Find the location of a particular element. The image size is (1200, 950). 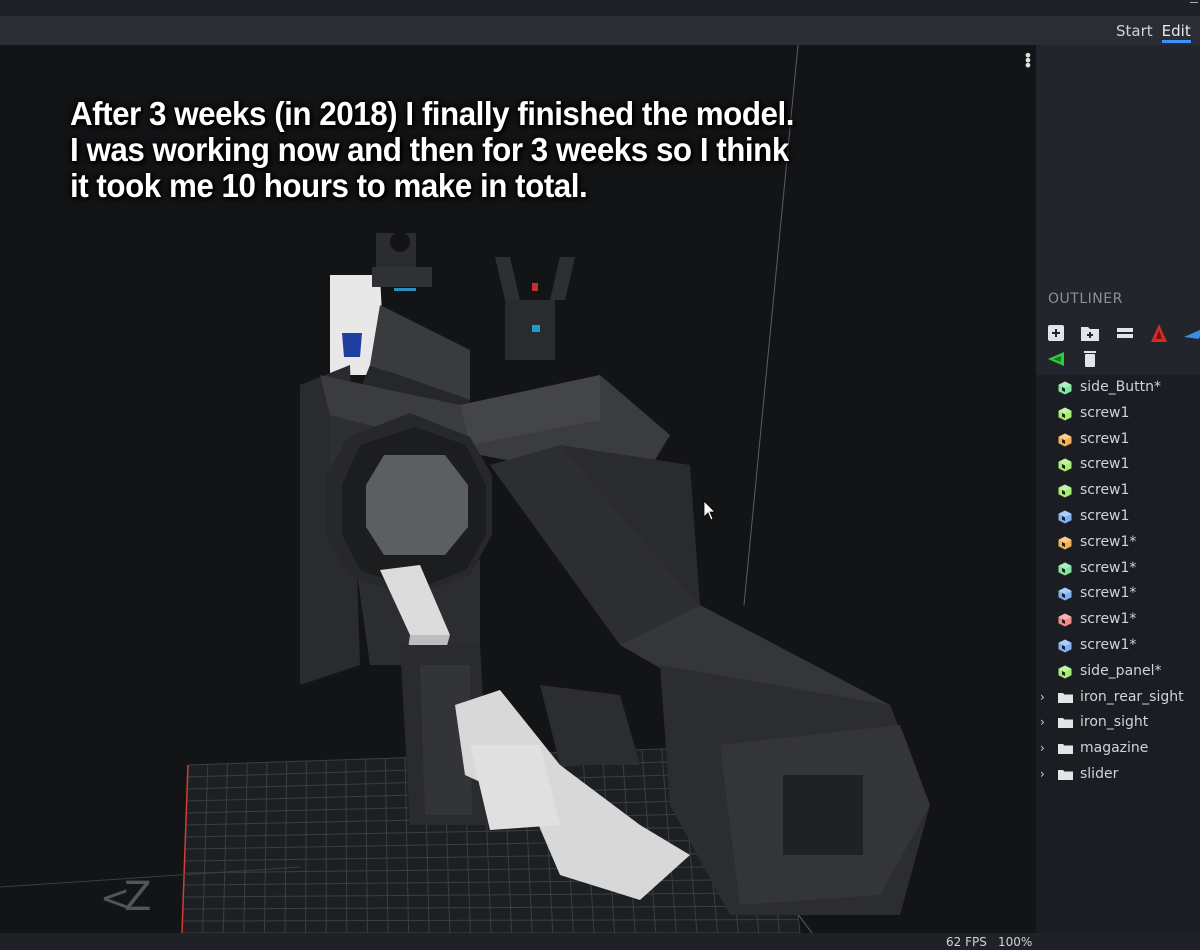

delete-icon is located at coordinates (1090, 359).